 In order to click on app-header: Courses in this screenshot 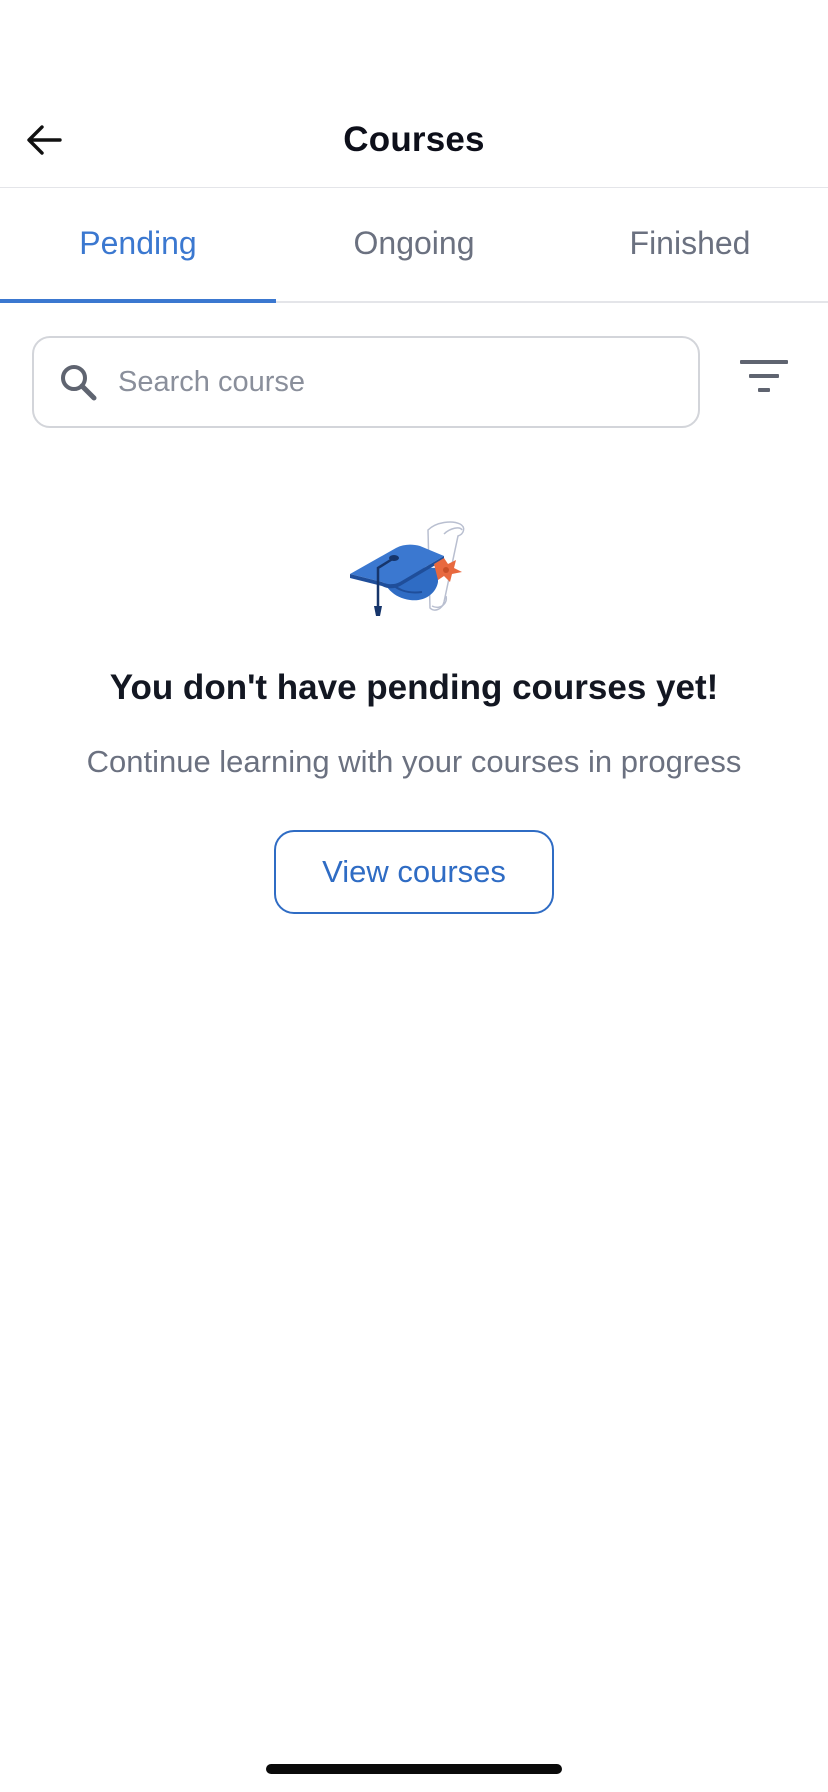, I will do `click(414, 140)`.